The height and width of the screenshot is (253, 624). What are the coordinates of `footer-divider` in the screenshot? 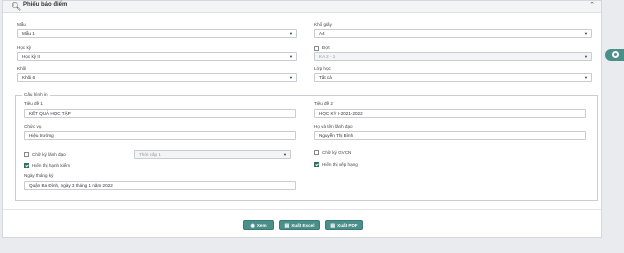 It's located at (302, 209).